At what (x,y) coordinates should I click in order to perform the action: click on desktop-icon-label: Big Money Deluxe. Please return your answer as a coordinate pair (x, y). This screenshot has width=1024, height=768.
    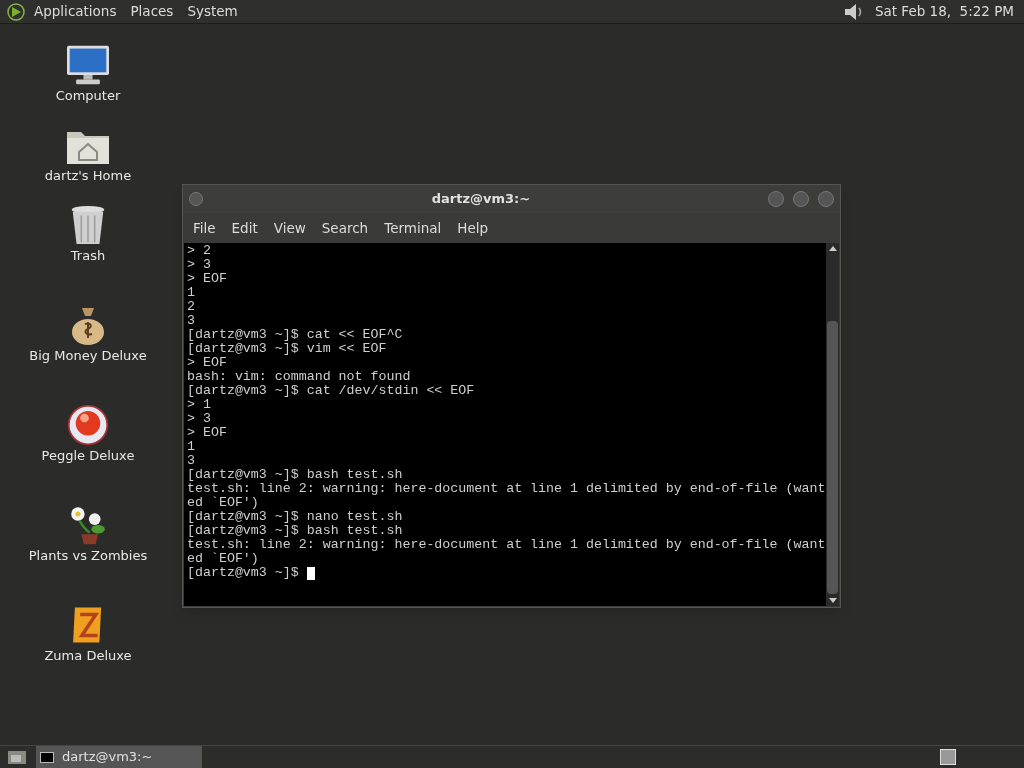
    Looking at the image, I should click on (88, 356).